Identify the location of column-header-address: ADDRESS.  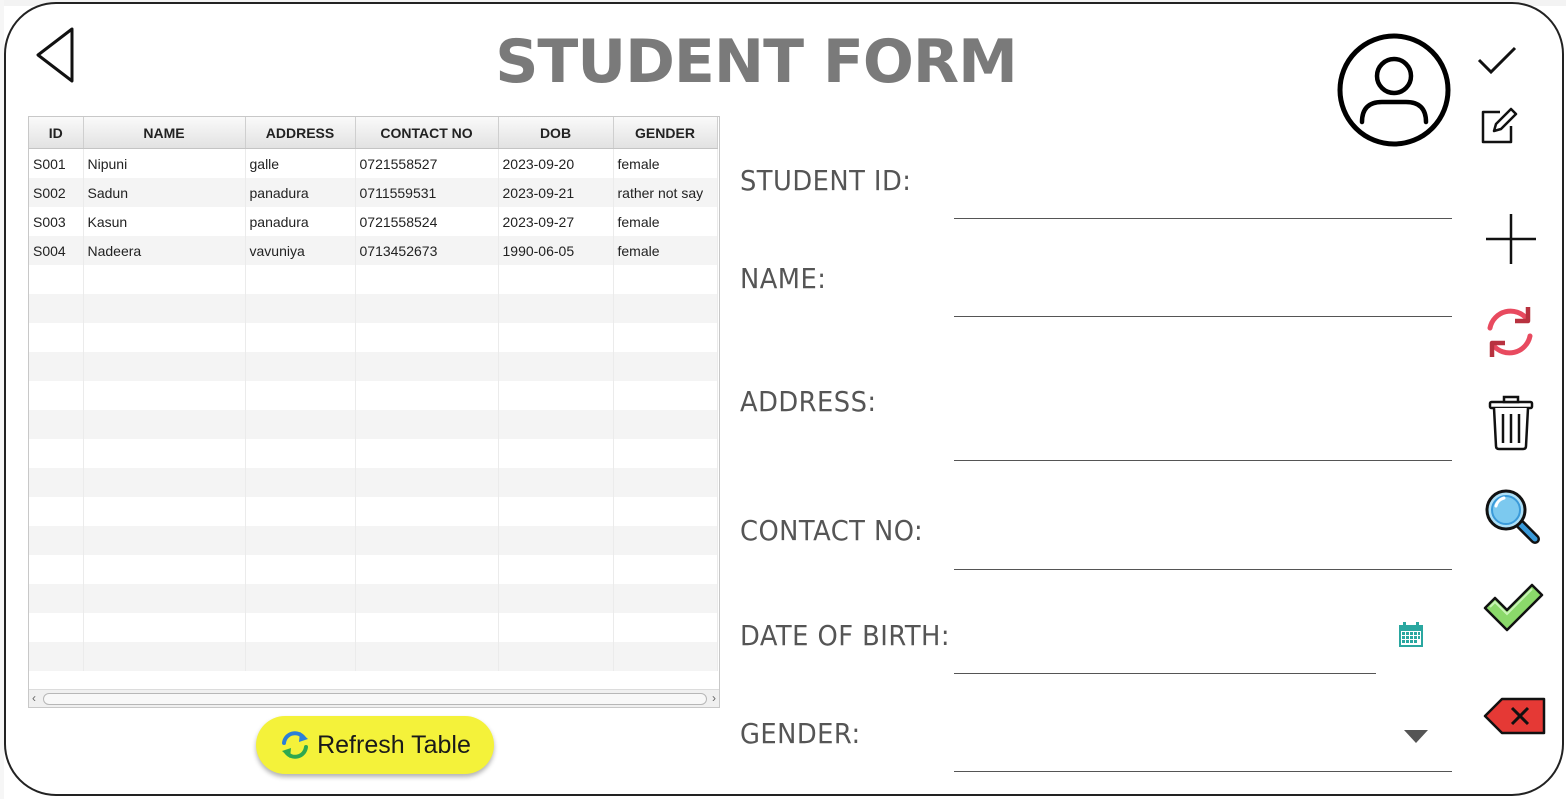
(300, 133).